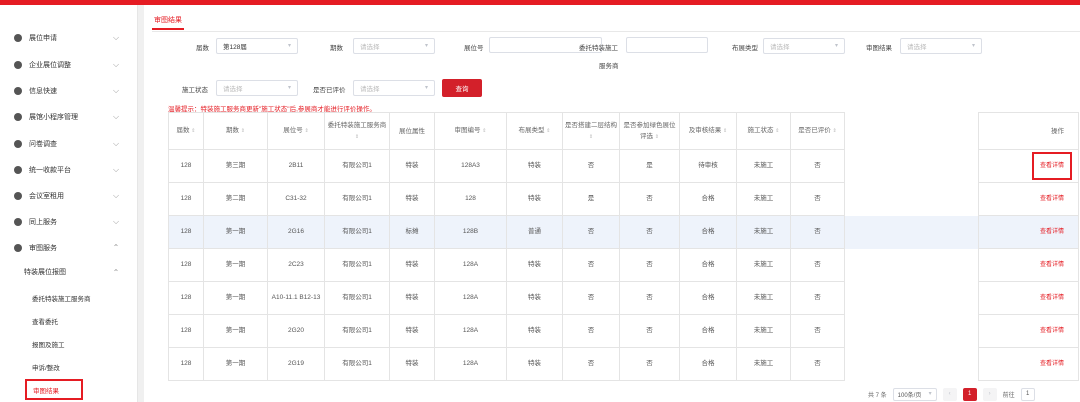 This screenshot has width=1080, height=402. I want to click on sidebar-leaf-view-entrust: 查看委托, so click(45, 321).